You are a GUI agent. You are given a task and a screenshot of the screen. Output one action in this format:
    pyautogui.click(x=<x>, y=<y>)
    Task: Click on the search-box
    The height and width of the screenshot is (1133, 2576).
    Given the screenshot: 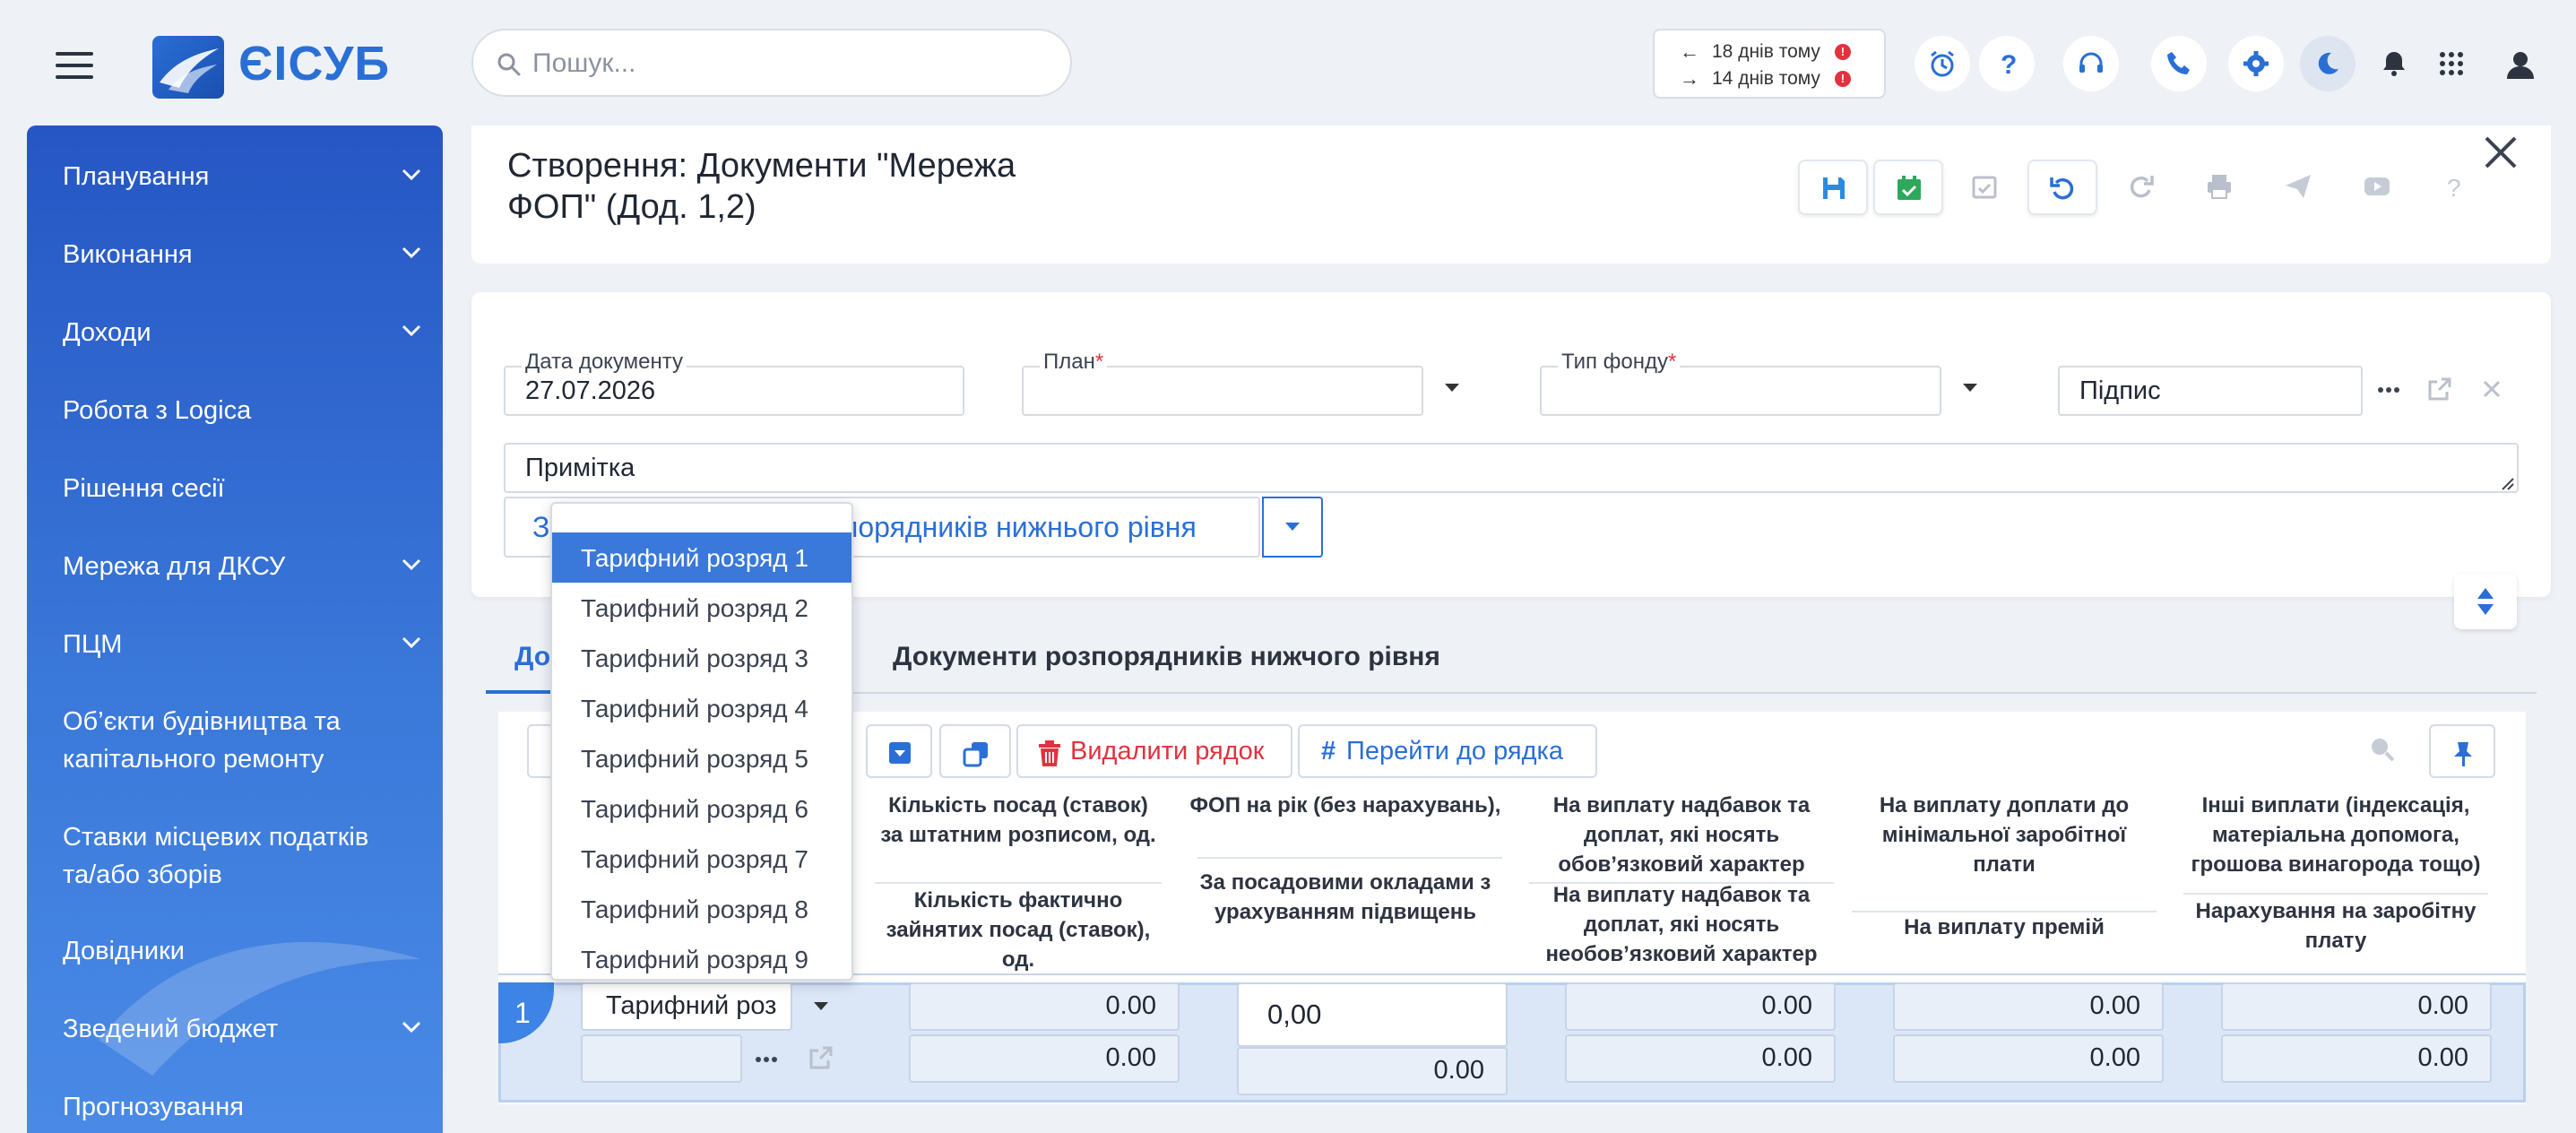 What is the action you would take?
    pyautogui.click(x=771, y=63)
    